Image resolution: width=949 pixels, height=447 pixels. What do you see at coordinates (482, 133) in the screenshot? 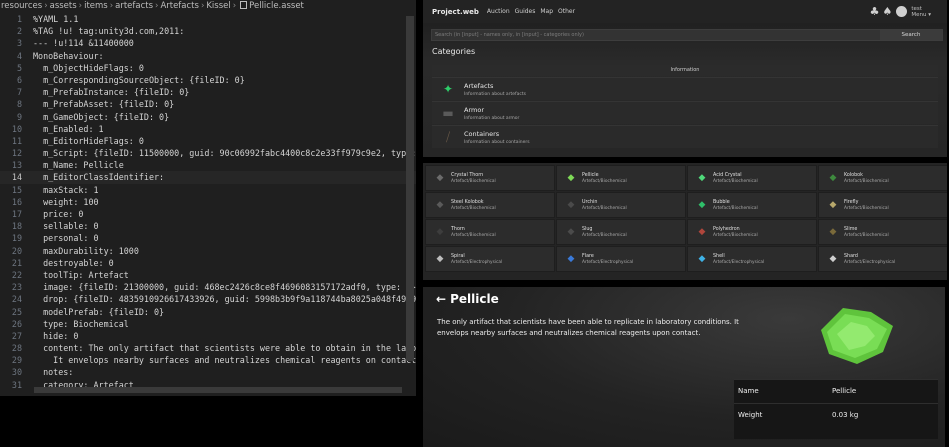
I see `category-name: Containers` at bounding box center [482, 133].